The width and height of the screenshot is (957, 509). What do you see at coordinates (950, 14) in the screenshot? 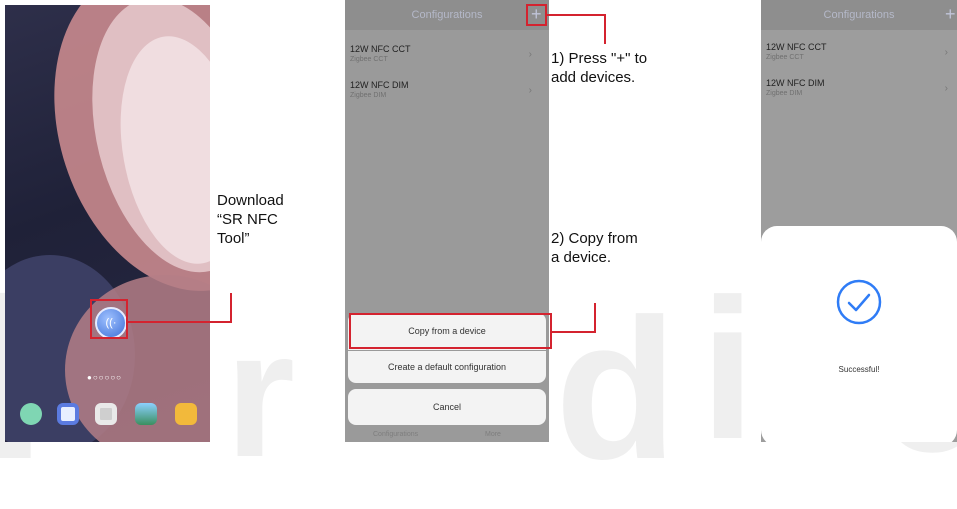
I see `add-button: +` at bounding box center [950, 14].